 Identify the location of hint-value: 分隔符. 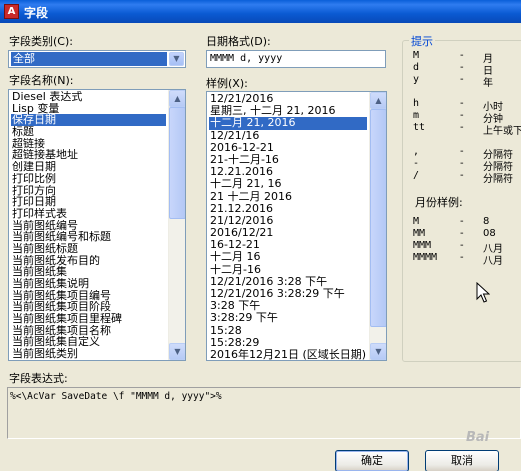
(498, 179).